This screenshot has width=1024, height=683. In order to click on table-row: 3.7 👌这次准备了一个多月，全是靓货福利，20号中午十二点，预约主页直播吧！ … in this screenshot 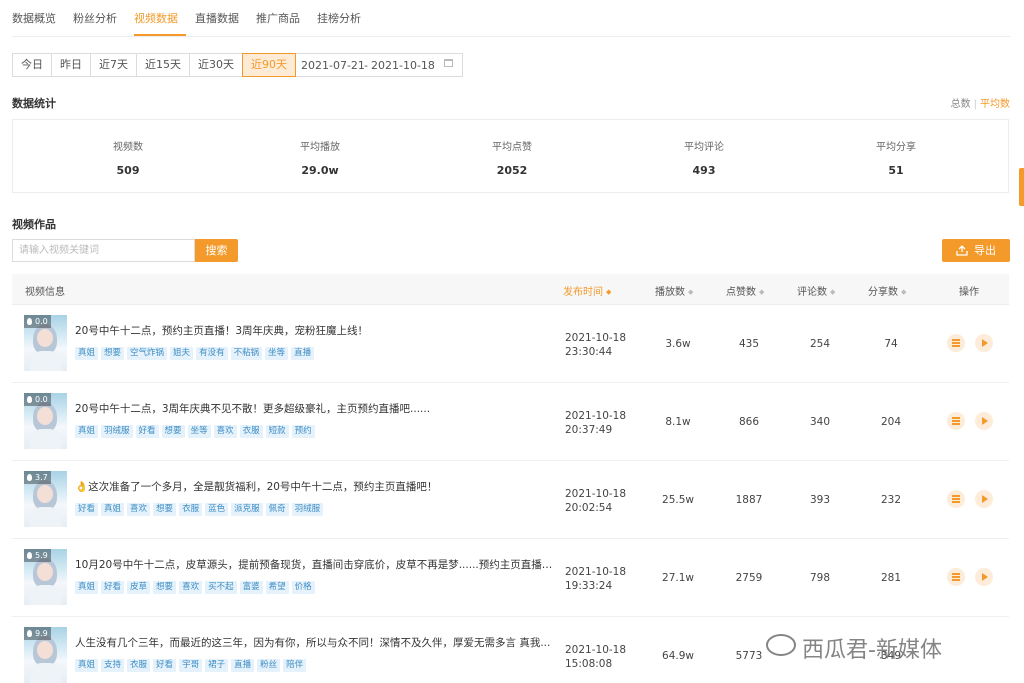, I will do `click(510, 500)`.